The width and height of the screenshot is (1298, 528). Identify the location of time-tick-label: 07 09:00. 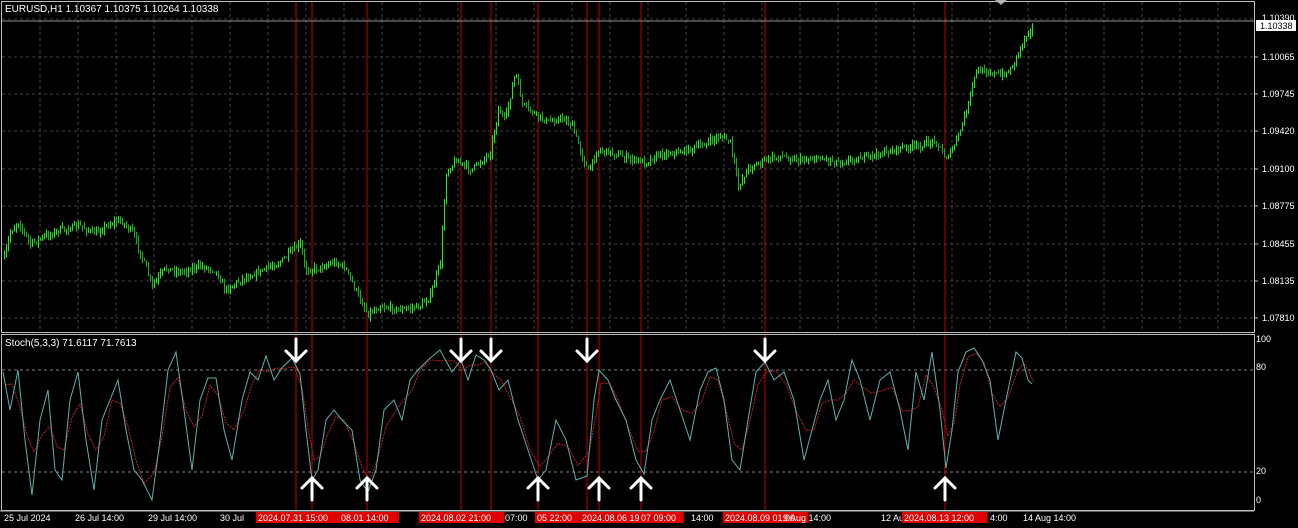
(658, 518).